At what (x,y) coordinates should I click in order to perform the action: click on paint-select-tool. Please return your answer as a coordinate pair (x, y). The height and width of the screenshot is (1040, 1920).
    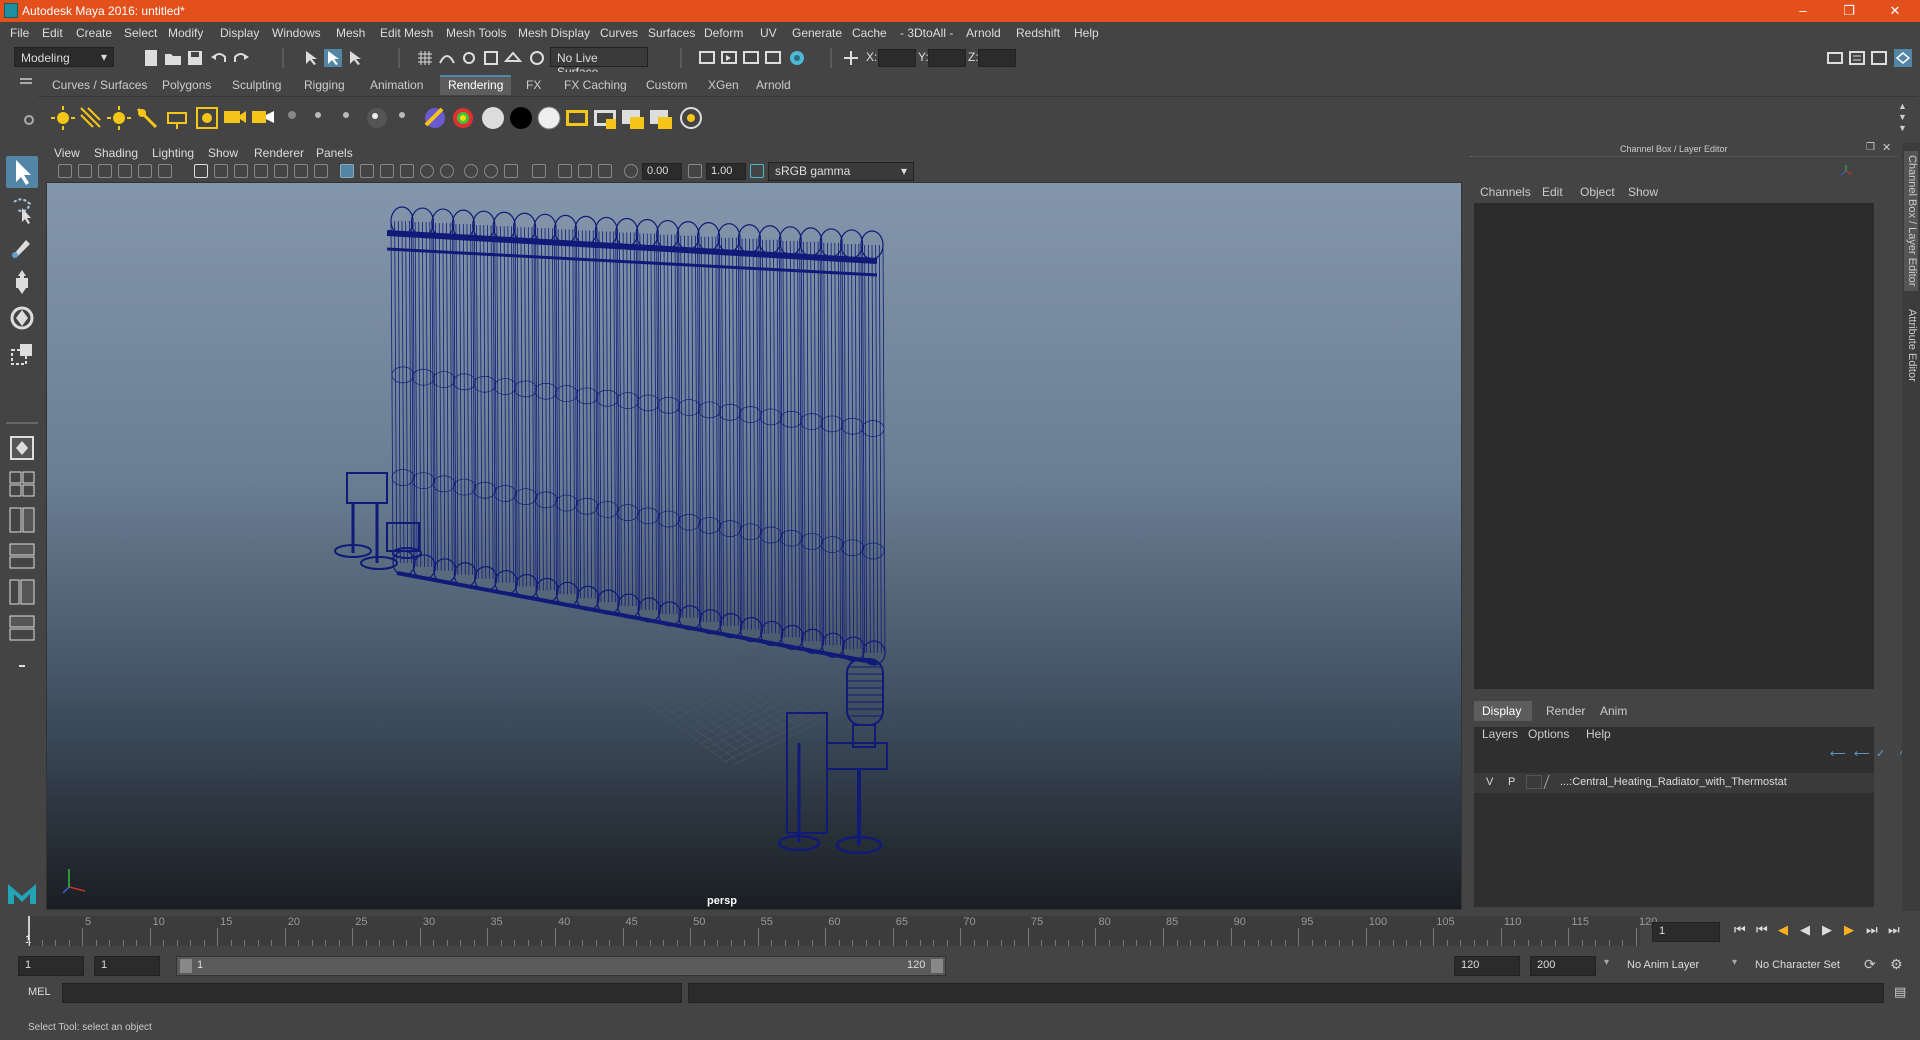
    Looking at the image, I should click on (22, 246).